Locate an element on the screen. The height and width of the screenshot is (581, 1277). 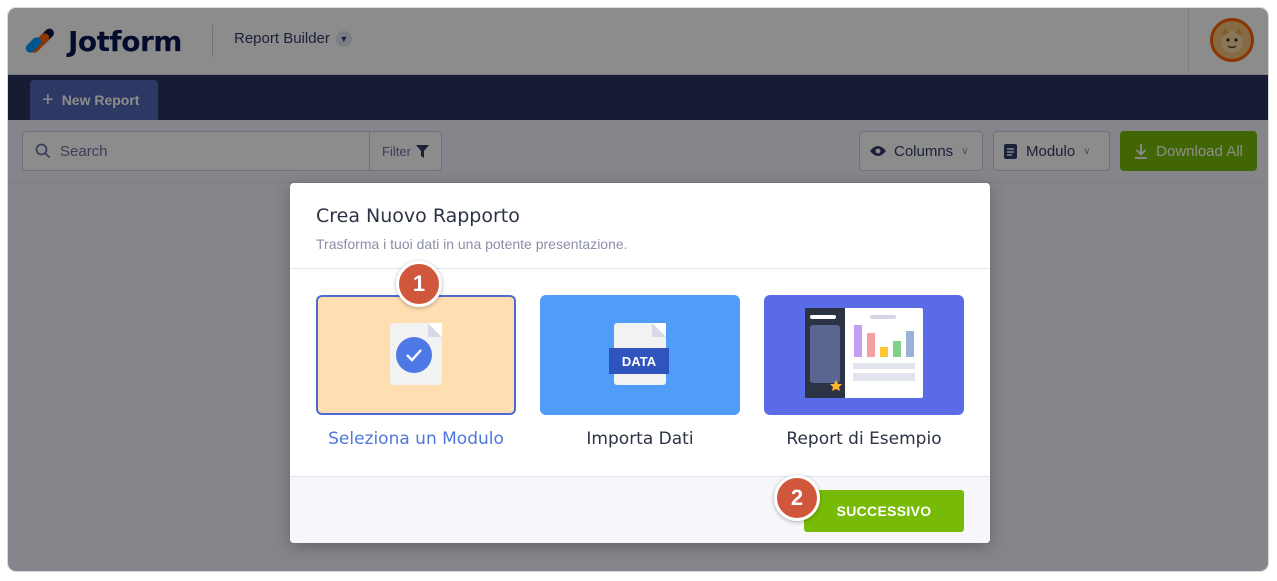
option-sample-report-label: Report di Esempio is located at coordinates (864, 439).